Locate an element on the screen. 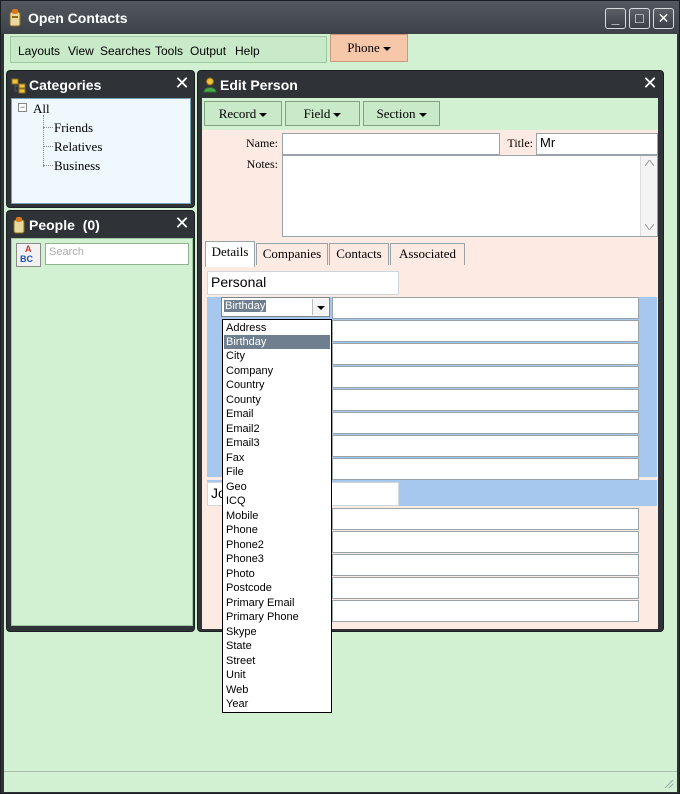 Image resolution: width=680 pixels, height=794 pixels. phone-button-label: Phone is located at coordinates (363, 47).